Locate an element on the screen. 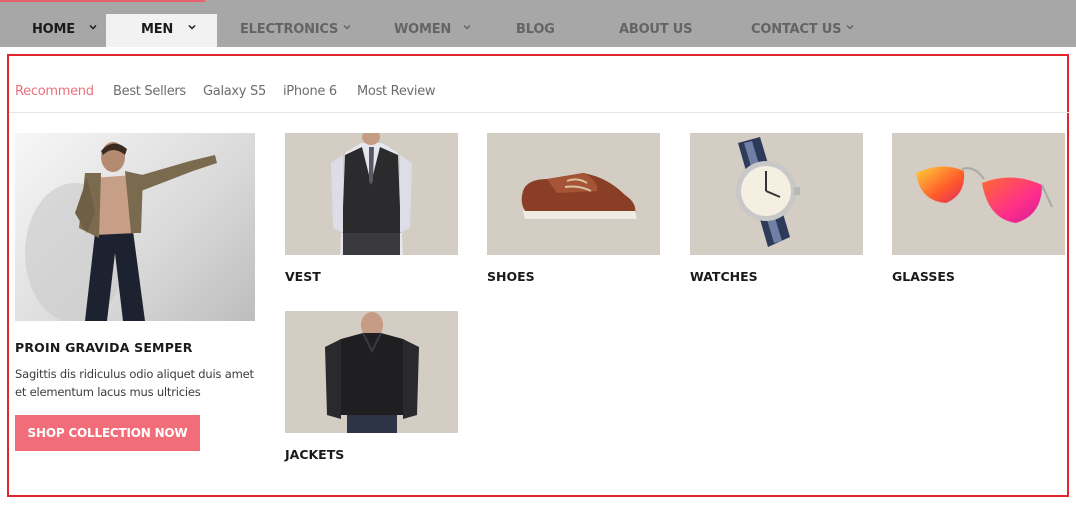  product-name: WATCHES is located at coordinates (724, 276).